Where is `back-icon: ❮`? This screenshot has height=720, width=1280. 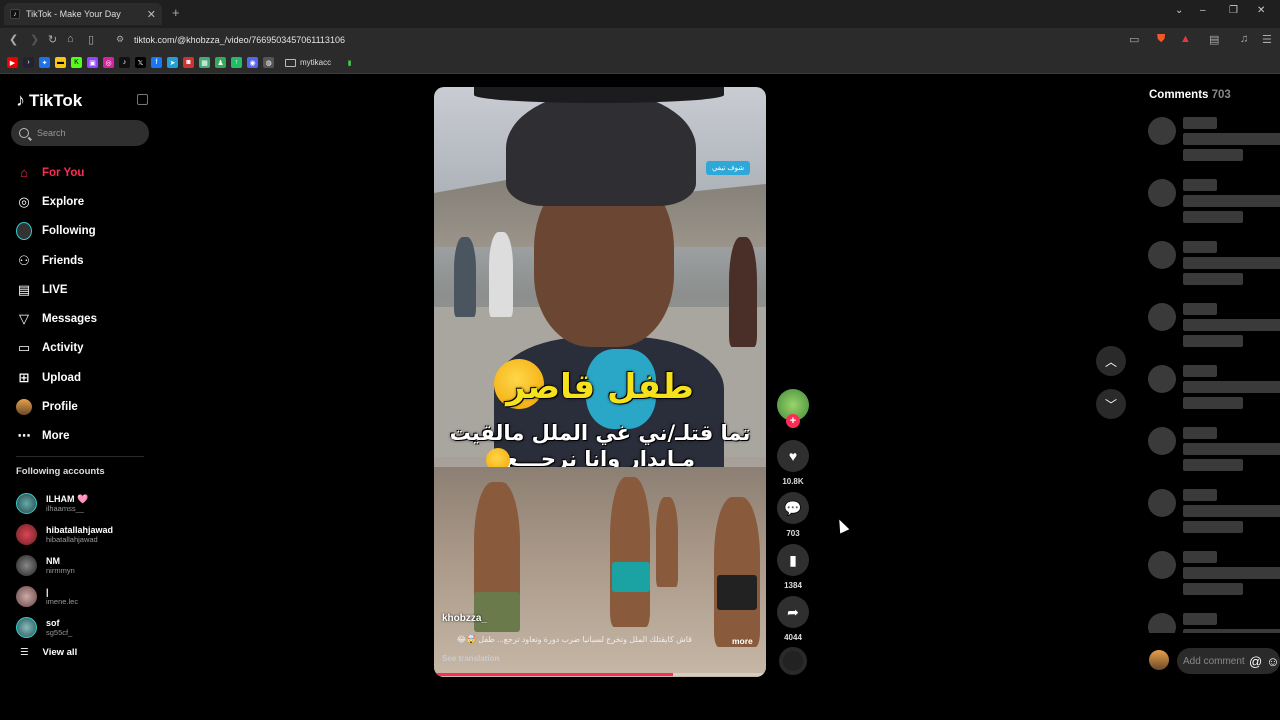 back-icon: ❮ is located at coordinates (13, 39).